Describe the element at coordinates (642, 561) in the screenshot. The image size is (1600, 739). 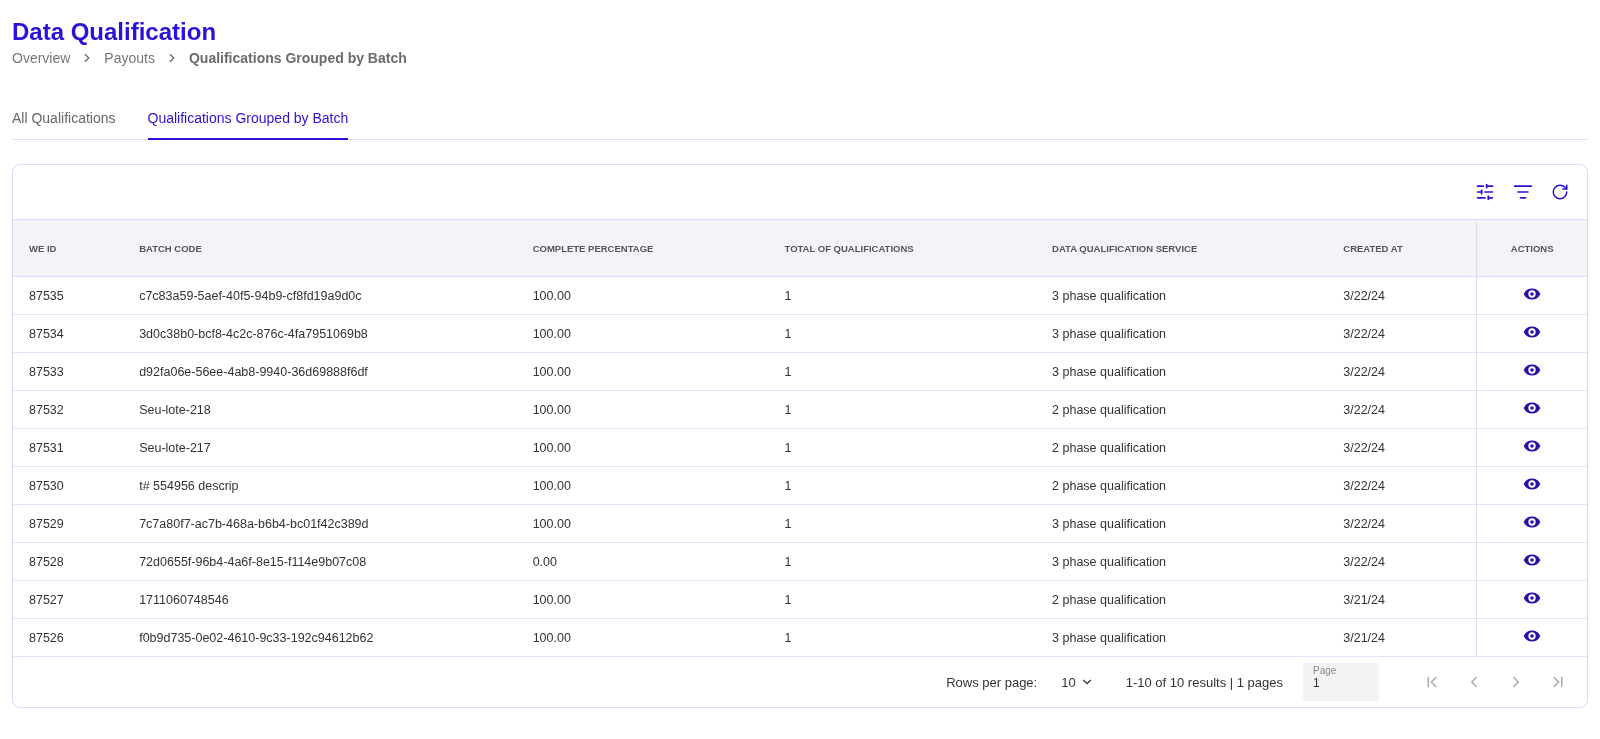
I see `table-cell: 0.00` at that location.